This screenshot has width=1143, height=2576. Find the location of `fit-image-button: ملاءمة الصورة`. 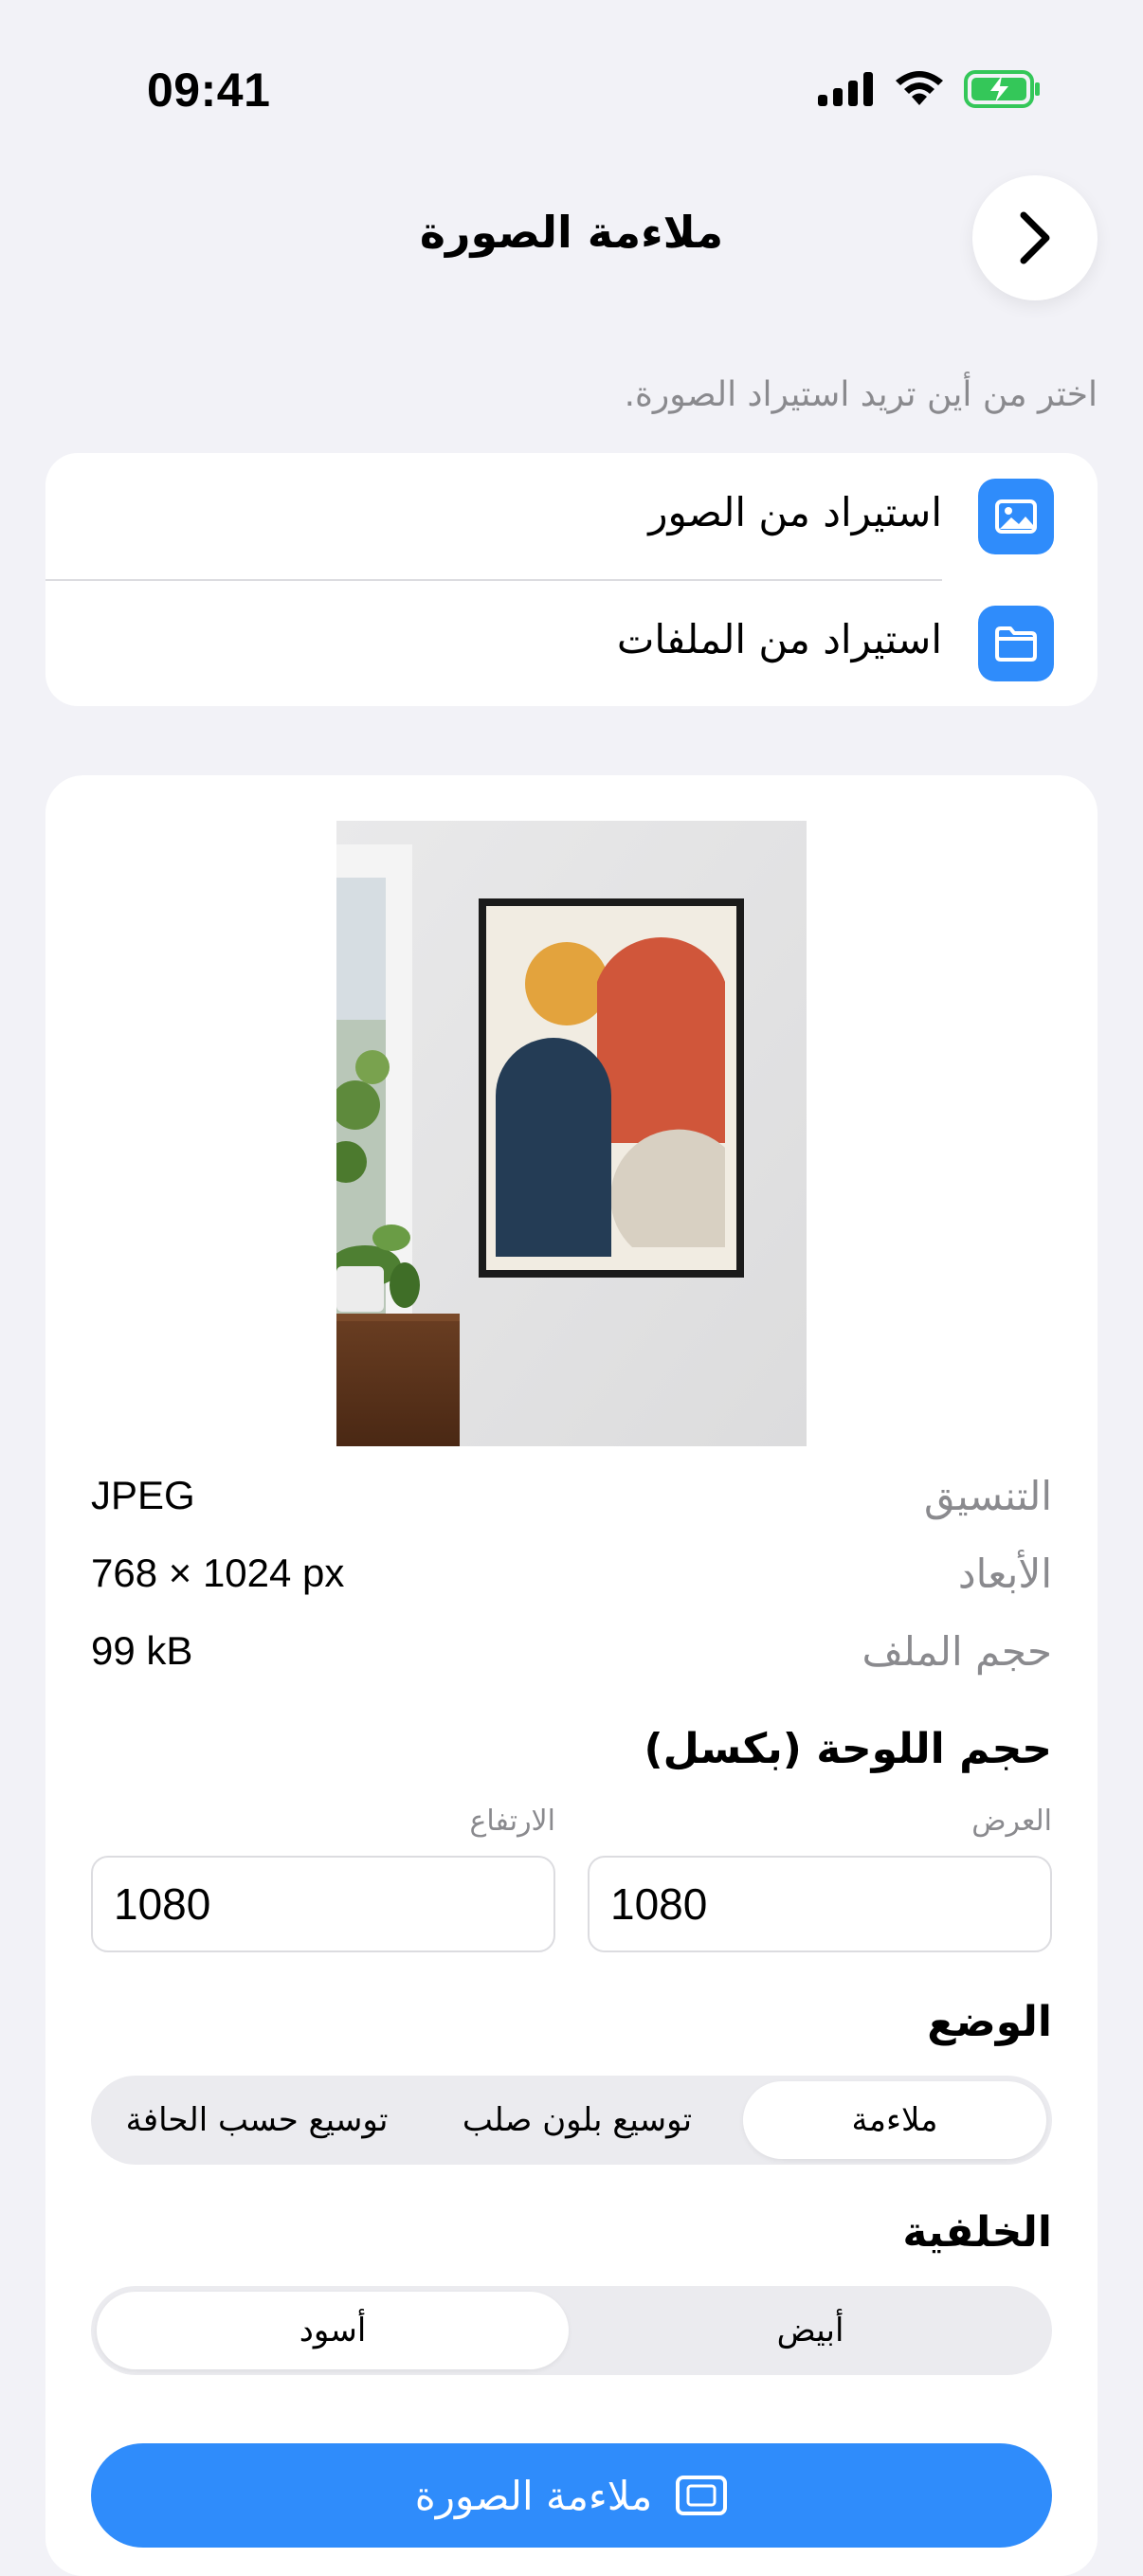

fit-image-button: ملاءمة الصورة is located at coordinates (571, 2495).